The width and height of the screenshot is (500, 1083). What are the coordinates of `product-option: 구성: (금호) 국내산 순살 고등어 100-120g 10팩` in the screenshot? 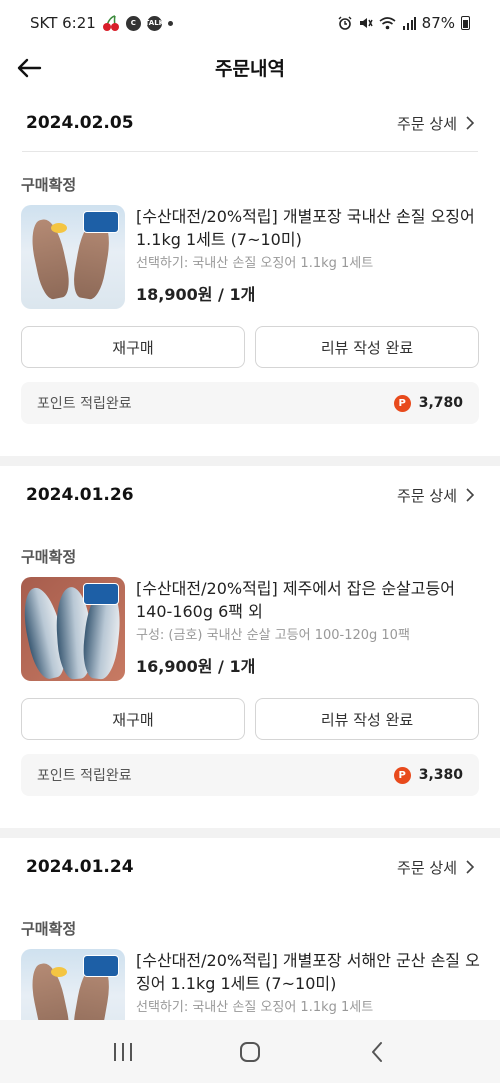 It's located at (273, 635).